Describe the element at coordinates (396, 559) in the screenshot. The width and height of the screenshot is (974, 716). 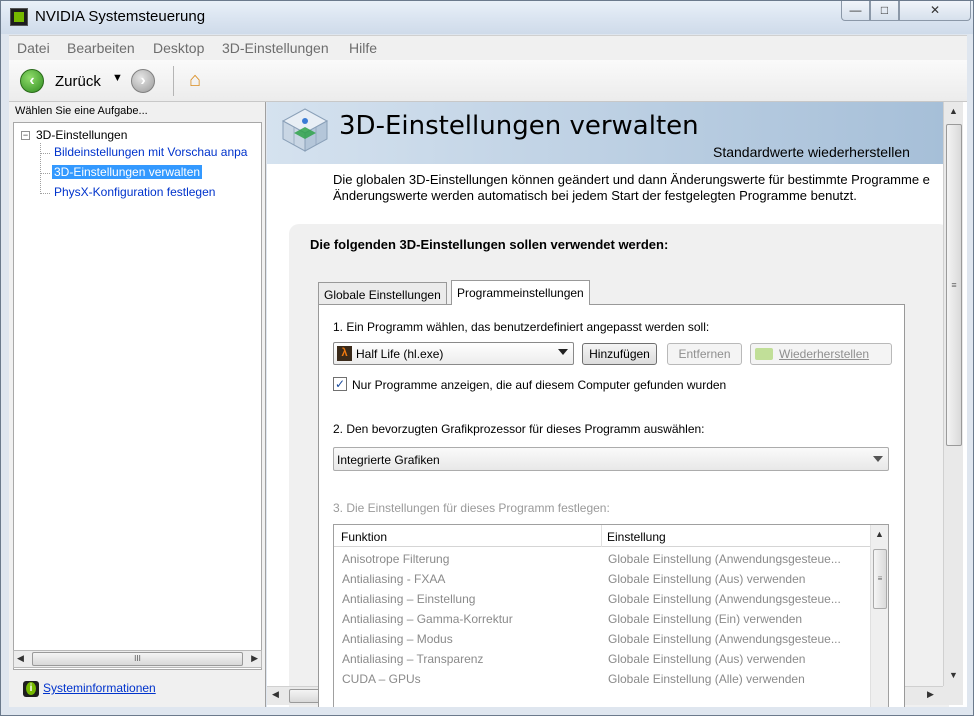
I see `table-cell-function: Anisotrope Filterung` at that location.